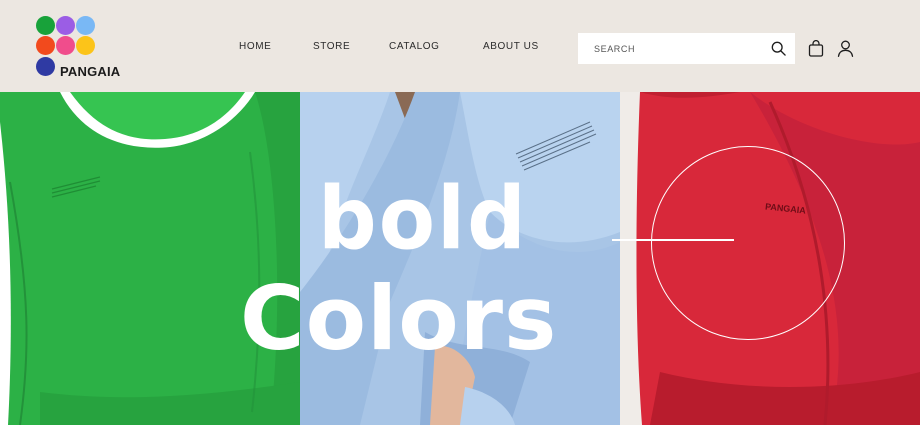  I want to click on search-box, so click(686, 48).